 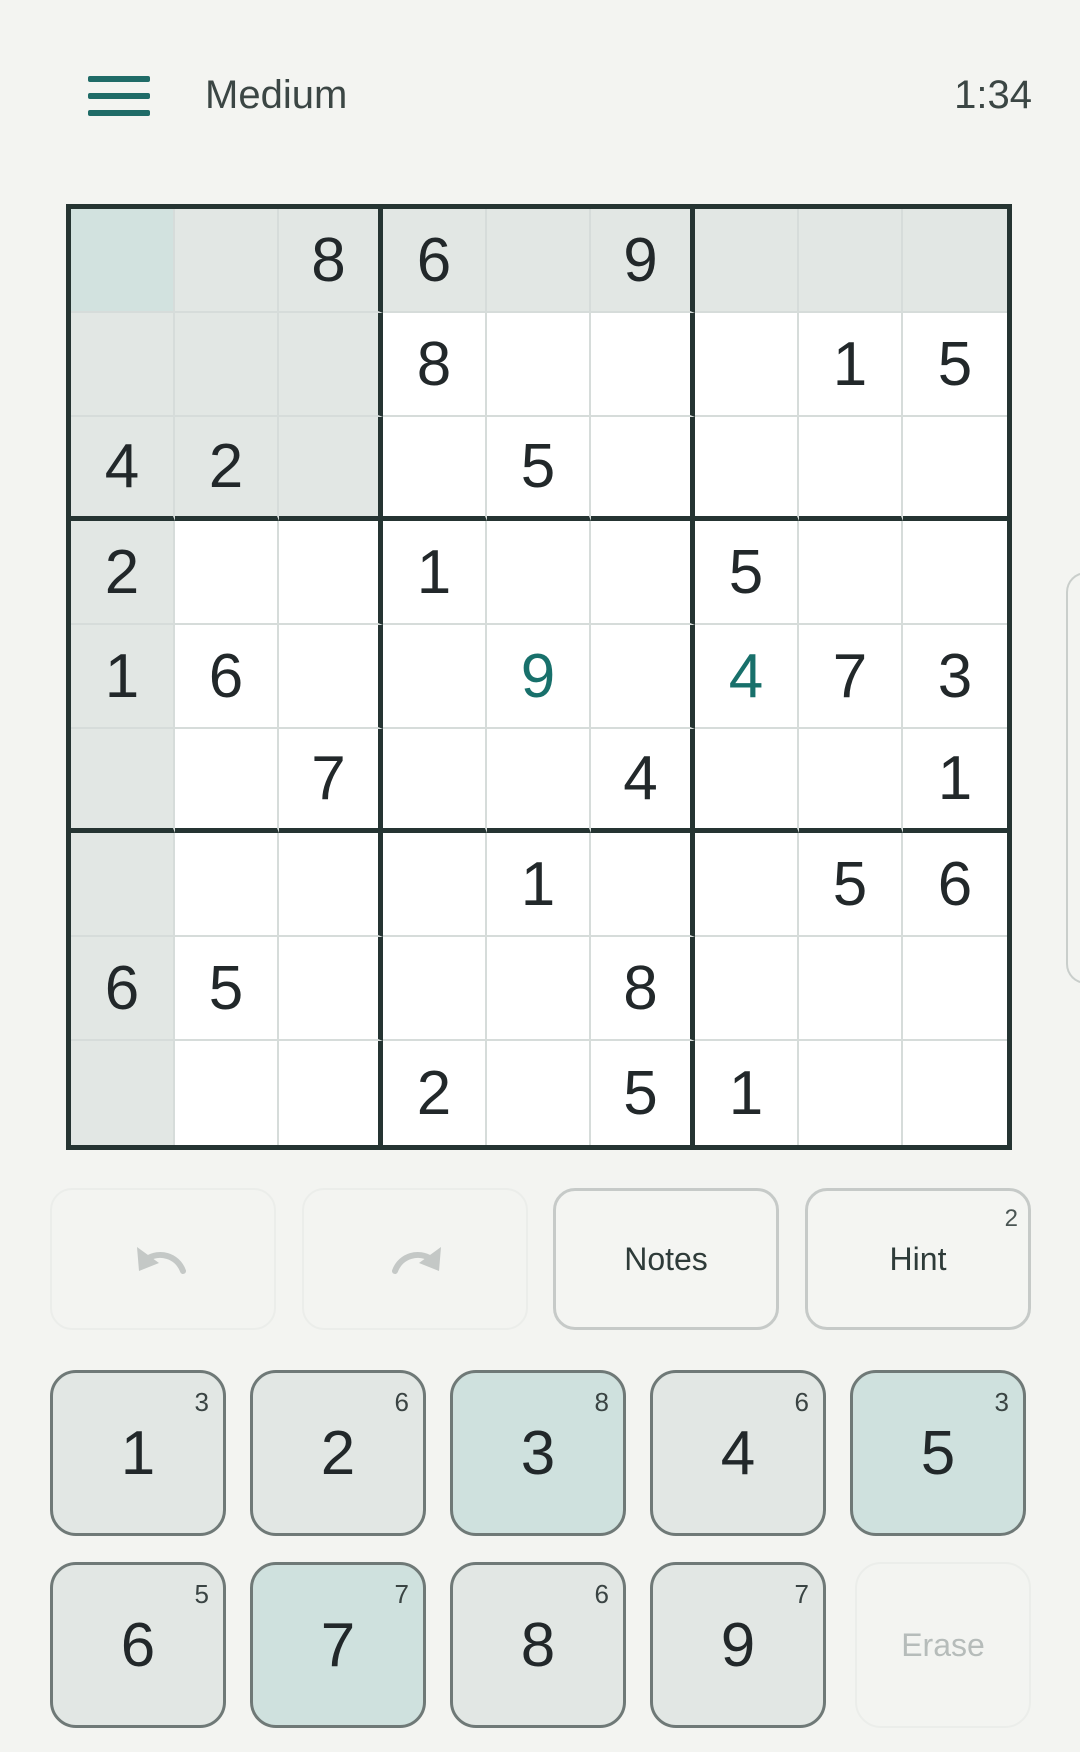 I want to click on number-key-digit: 5, so click(x=938, y=1453).